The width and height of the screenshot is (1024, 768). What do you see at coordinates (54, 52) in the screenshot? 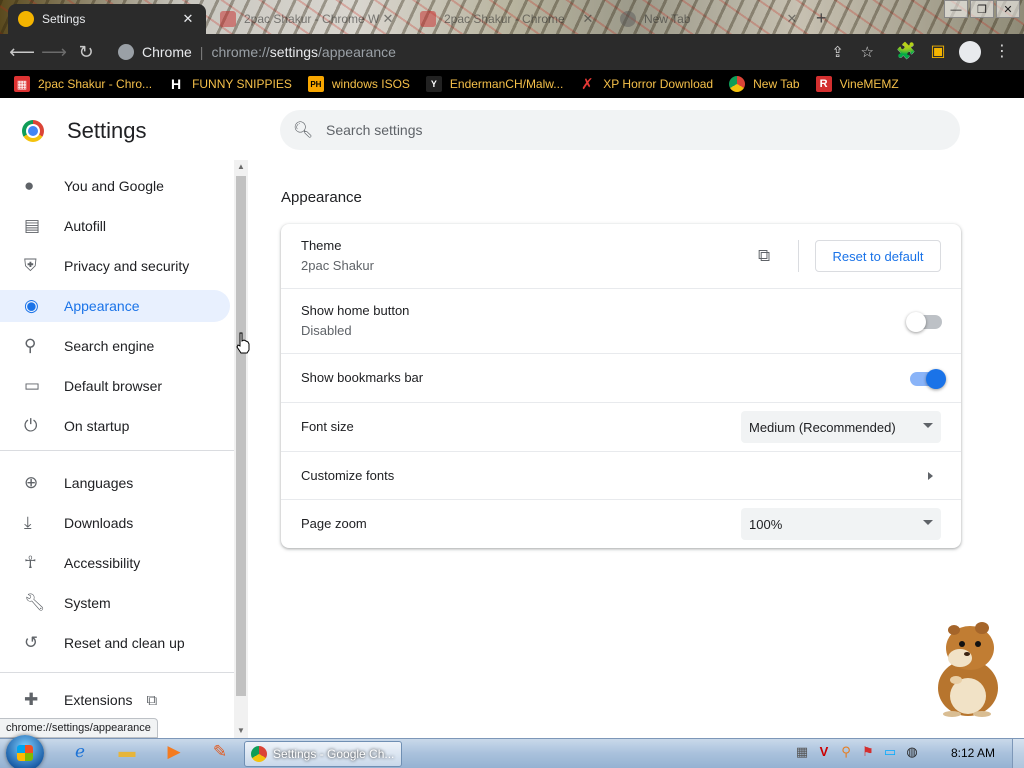
I see `forward-button: ⟶` at bounding box center [54, 52].